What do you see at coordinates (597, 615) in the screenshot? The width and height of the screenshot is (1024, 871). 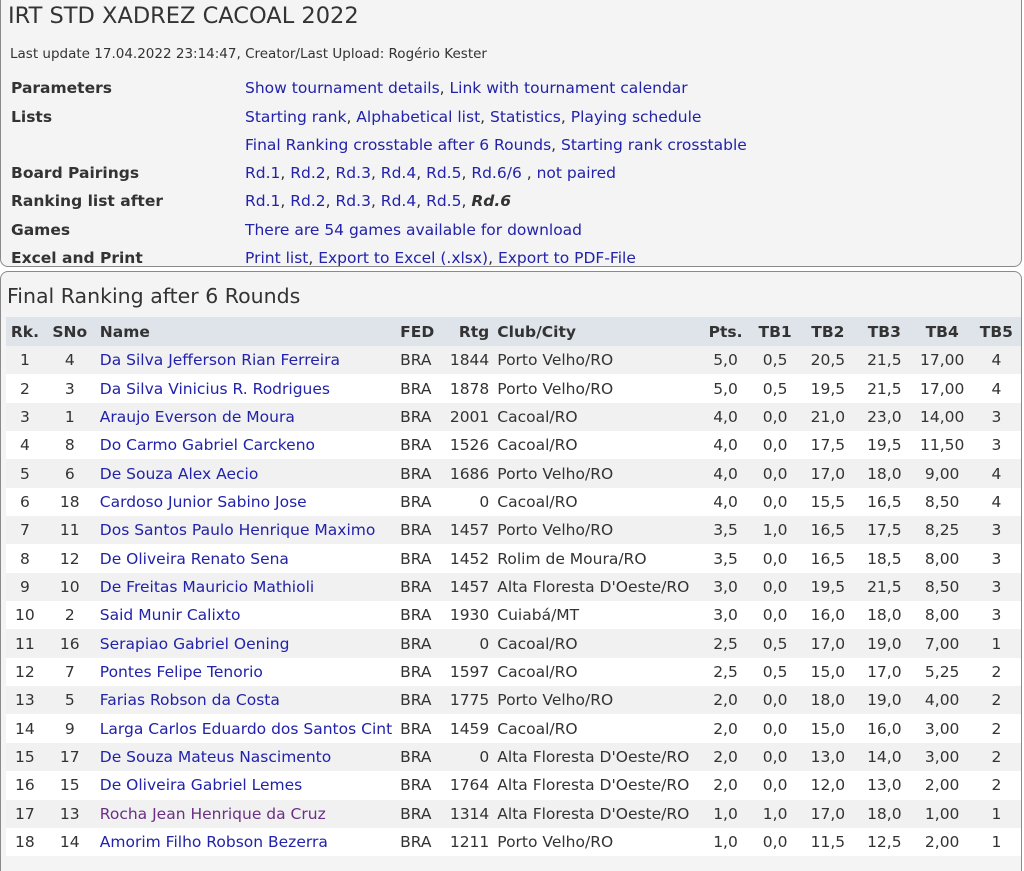 I see `cell-club: Cuiabá/MT` at bounding box center [597, 615].